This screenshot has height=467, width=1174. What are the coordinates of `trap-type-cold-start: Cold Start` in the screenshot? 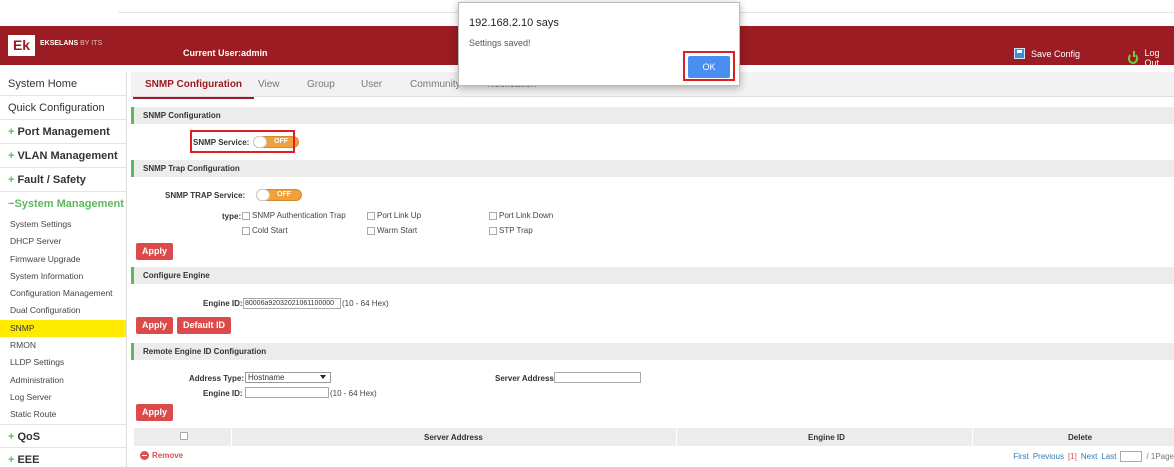 It's located at (265, 230).